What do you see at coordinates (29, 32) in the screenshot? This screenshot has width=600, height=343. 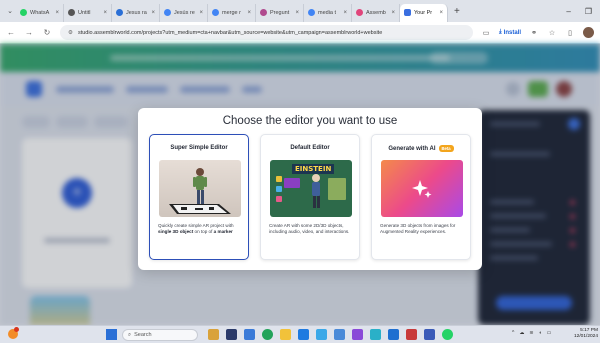 I see `forward-arrow-icon: →` at bounding box center [29, 32].